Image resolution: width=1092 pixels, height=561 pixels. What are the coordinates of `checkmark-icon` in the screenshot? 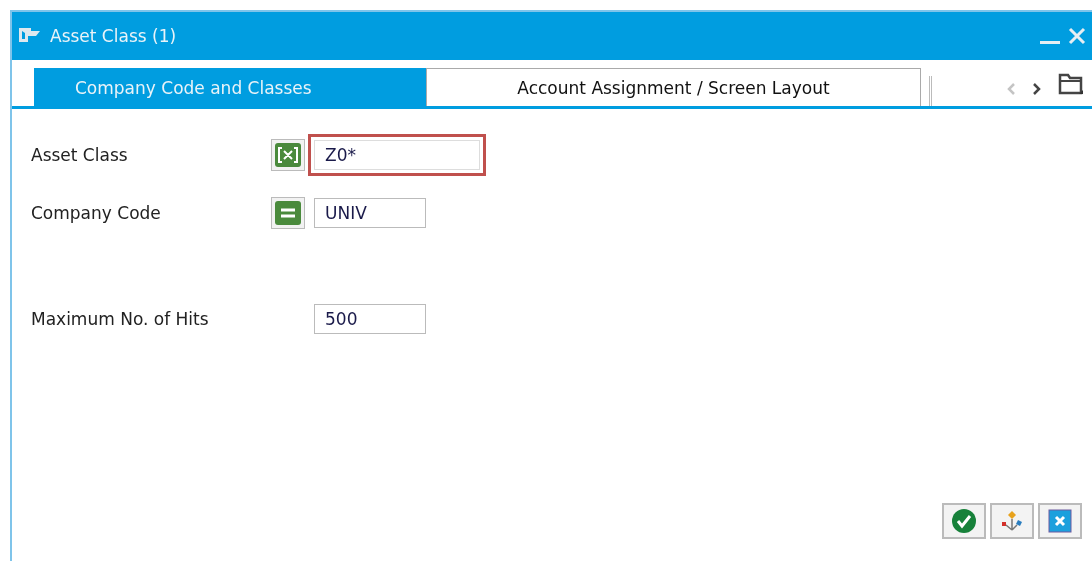 It's located at (964, 521).